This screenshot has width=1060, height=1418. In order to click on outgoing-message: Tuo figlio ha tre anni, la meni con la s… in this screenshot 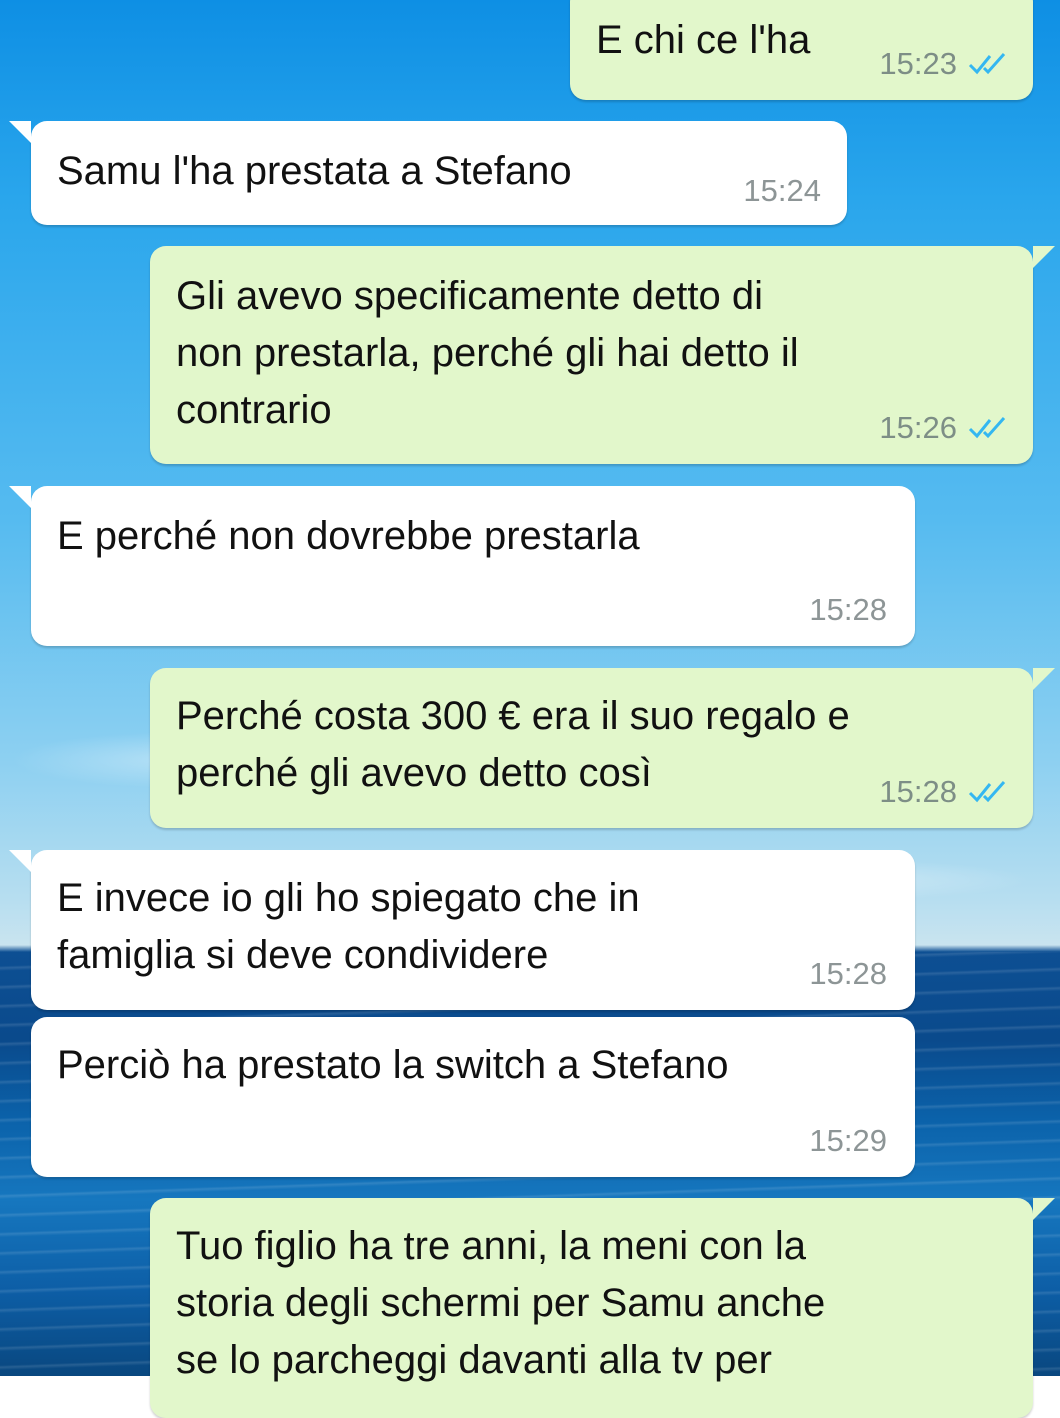, I will do `click(602, 1308)`.